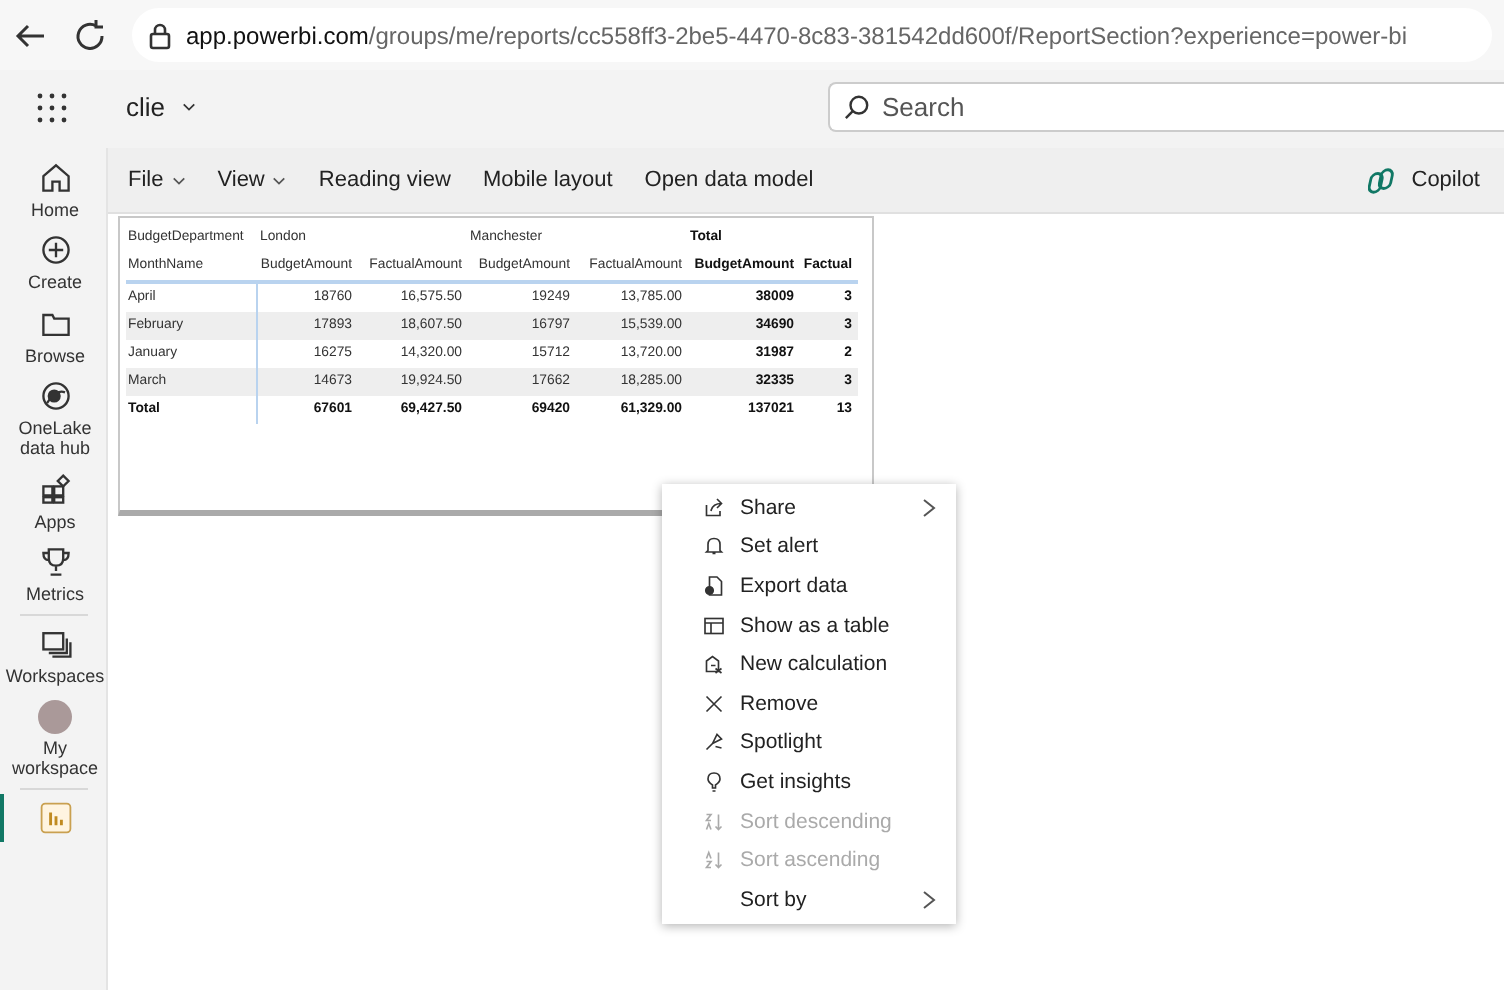  I want to click on nav-label: Metrics, so click(55, 594).